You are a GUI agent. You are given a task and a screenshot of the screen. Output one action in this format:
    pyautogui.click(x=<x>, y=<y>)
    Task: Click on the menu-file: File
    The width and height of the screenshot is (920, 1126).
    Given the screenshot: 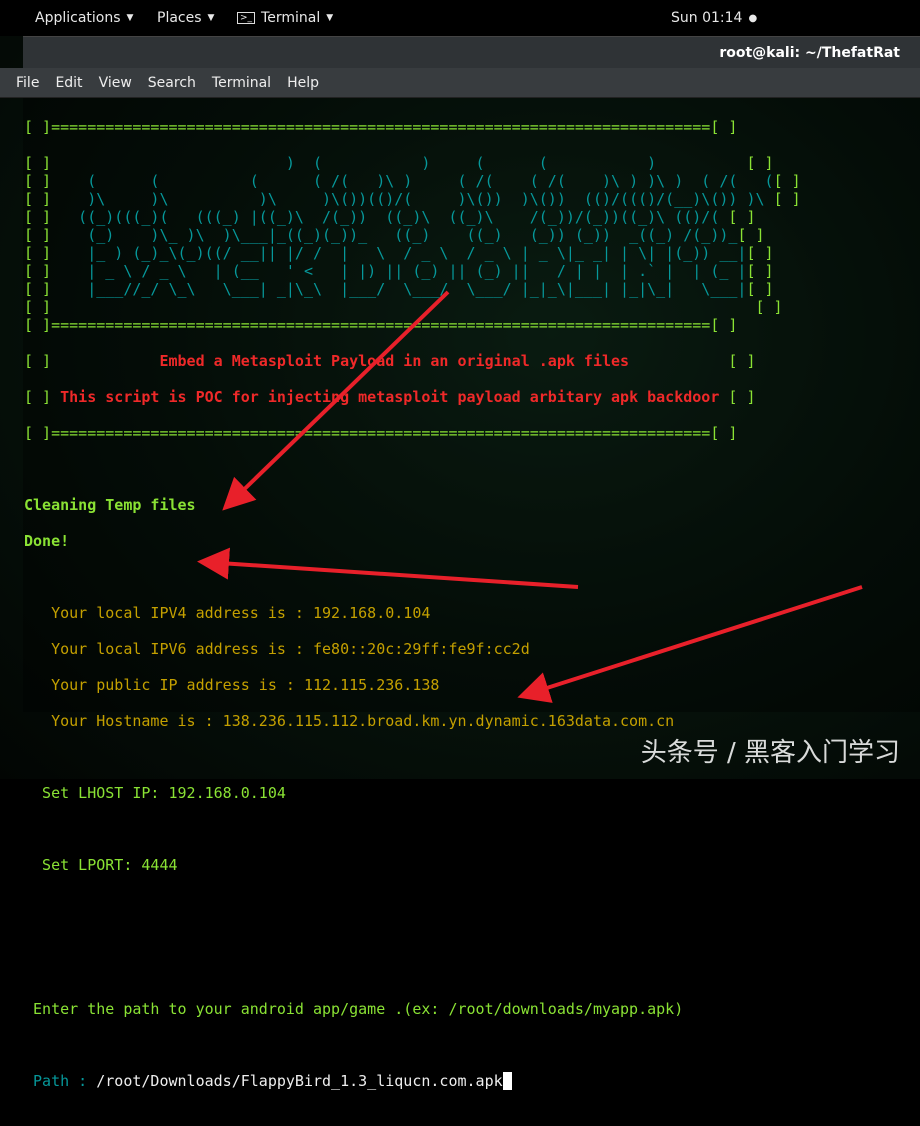 What is the action you would take?
    pyautogui.click(x=27, y=83)
    